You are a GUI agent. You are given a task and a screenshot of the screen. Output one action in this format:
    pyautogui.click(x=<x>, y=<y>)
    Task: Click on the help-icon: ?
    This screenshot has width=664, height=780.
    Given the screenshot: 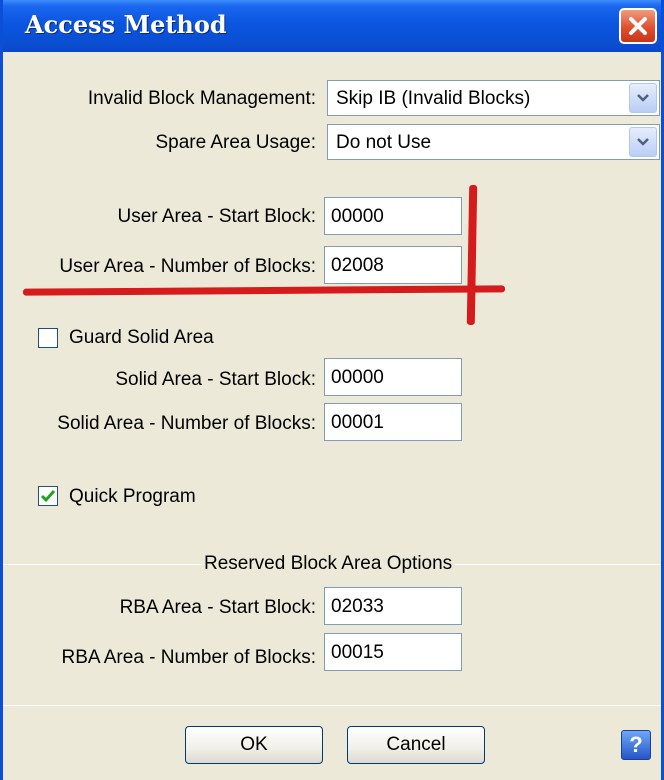 What is the action you would take?
    pyautogui.click(x=636, y=744)
    